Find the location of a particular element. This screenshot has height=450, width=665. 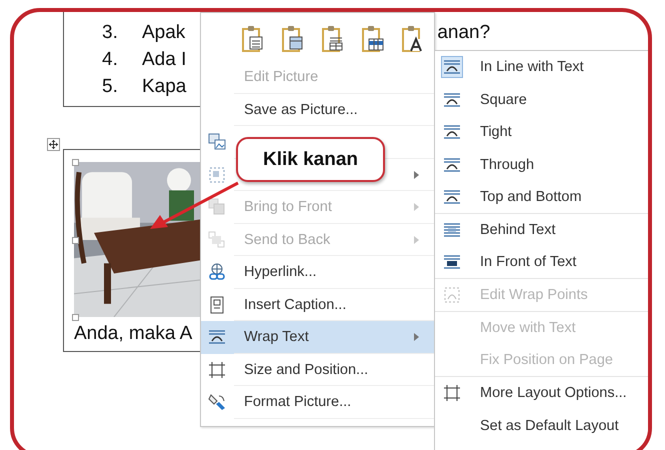

list-text: Ada I is located at coordinates (164, 59).